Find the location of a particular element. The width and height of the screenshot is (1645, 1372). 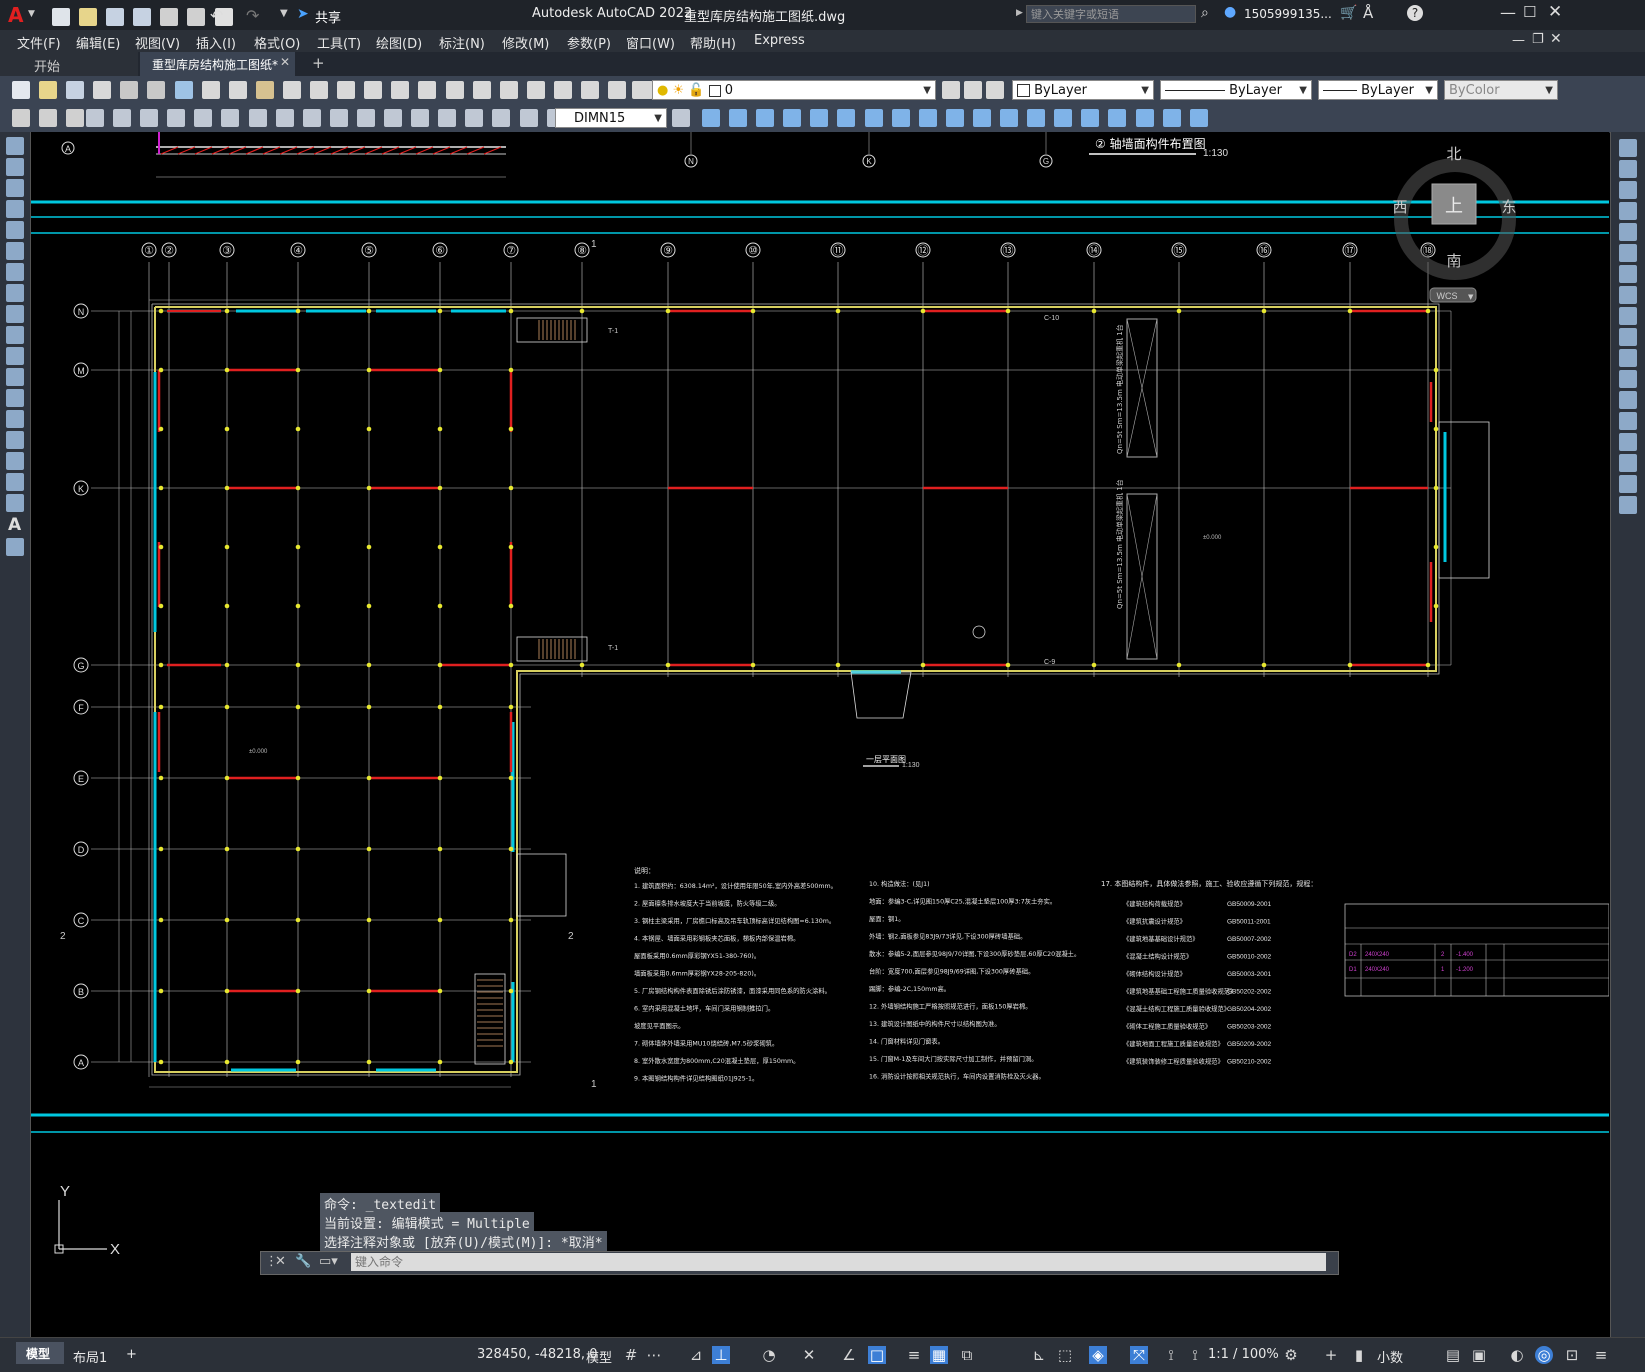

menu-modify: 修改(M) is located at coordinates (525, 42).